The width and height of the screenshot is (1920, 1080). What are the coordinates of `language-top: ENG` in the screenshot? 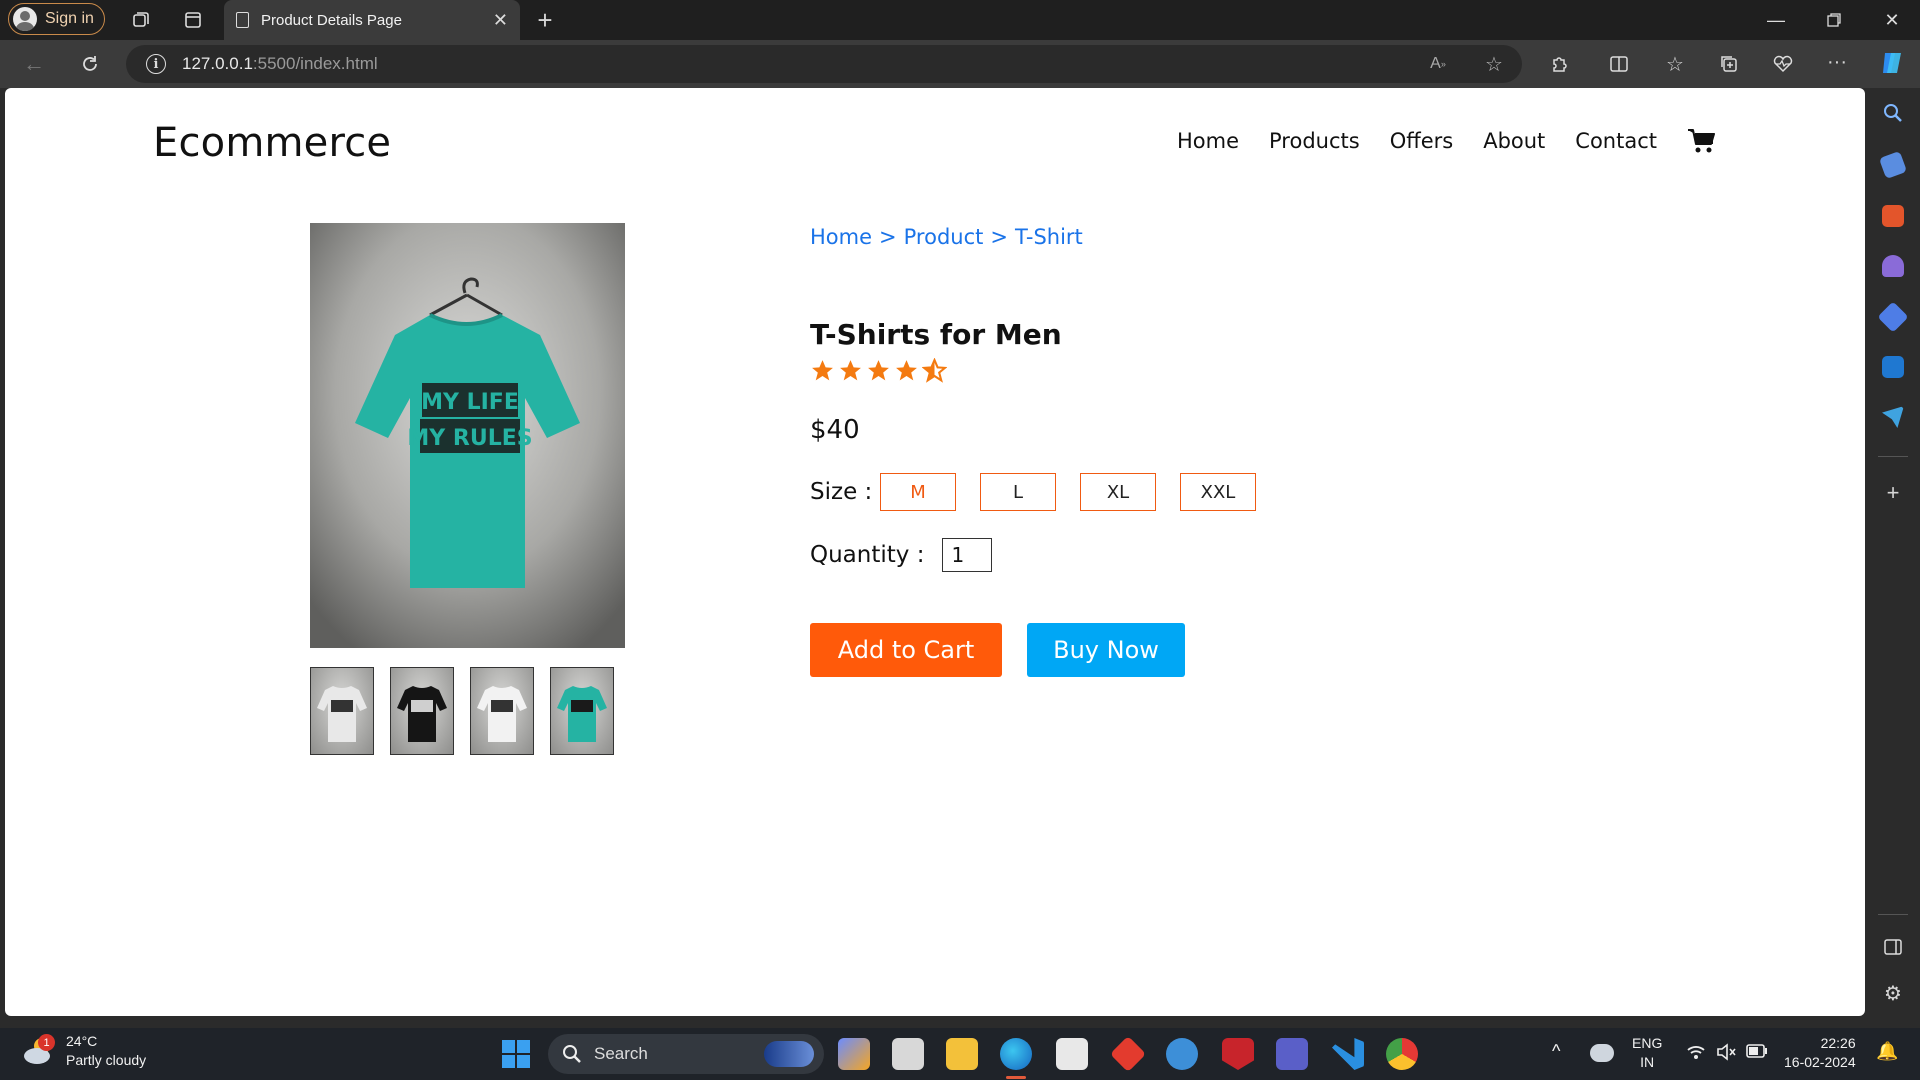 It's located at (1647, 1043).